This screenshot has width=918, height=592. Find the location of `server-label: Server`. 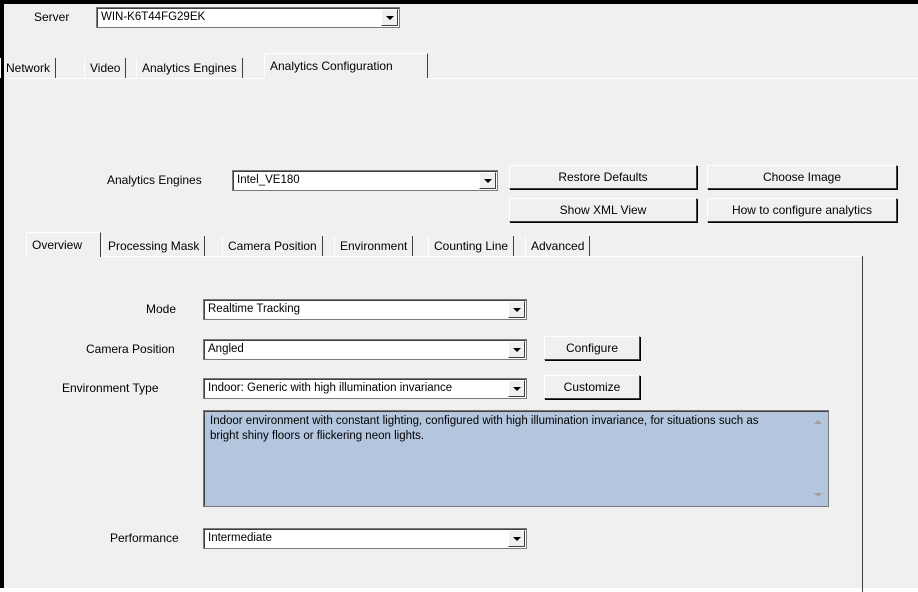

server-label: Server is located at coordinates (52, 17).